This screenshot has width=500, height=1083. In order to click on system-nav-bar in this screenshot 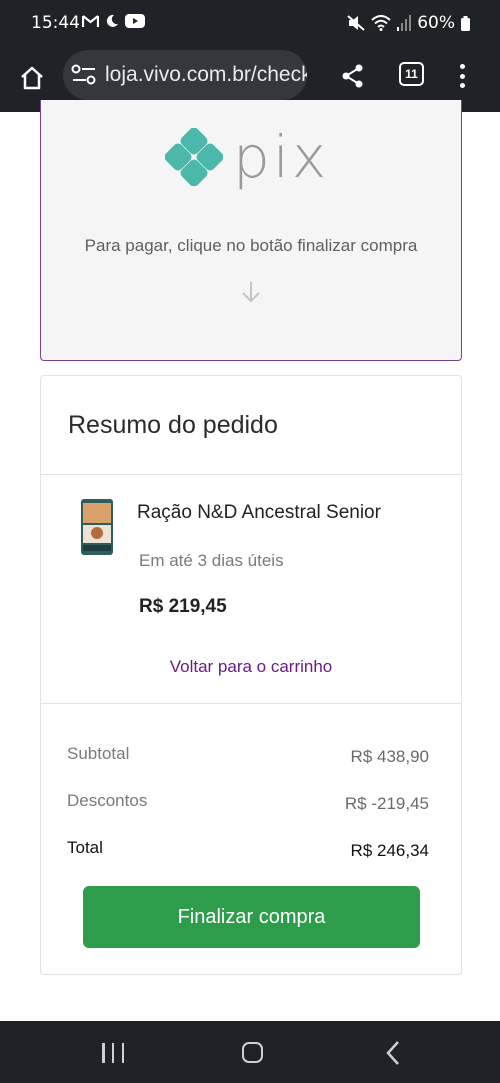, I will do `click(250, 1052)`.